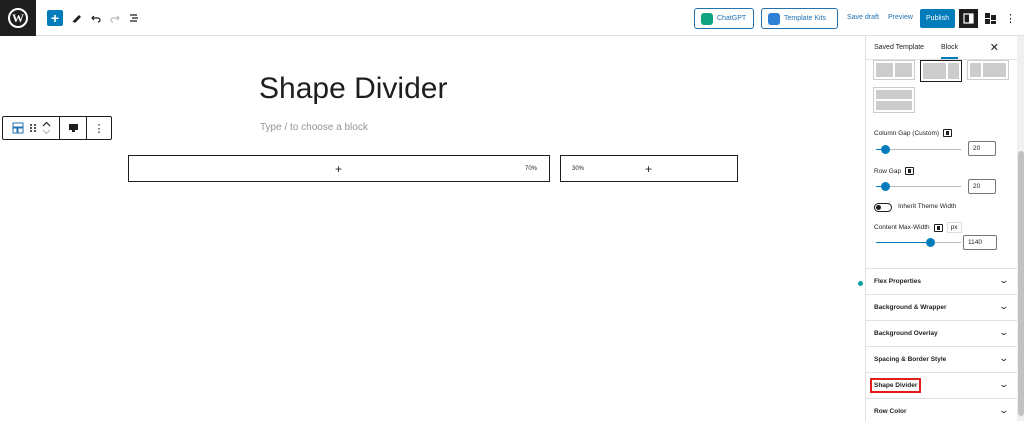 This screenshot has height=421, width=1024. Describe the element at coordinates (941, 281) in the screenshot. I see `panel-flex-properties: Flex Properties ⌄` at that location.